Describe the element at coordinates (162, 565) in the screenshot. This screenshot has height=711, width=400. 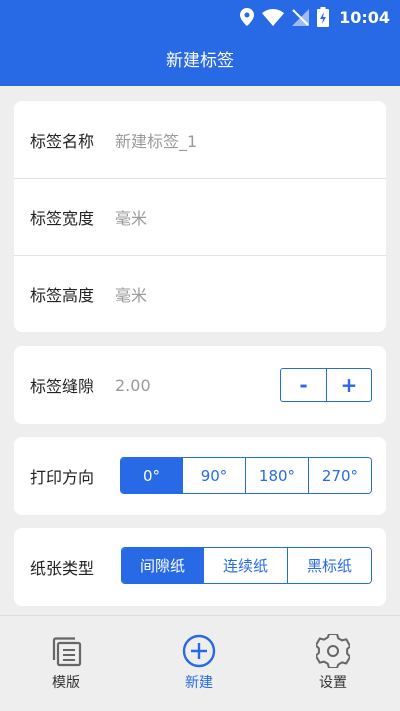
I see `paper-option-gap: 间隙纸` at that location.